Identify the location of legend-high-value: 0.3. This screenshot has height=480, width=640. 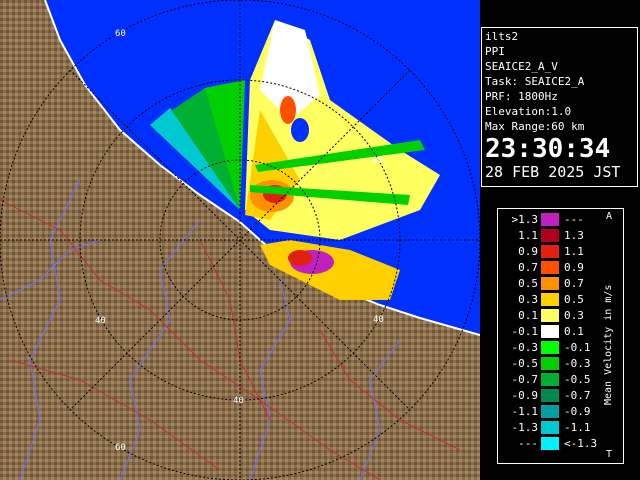
(574, 315).